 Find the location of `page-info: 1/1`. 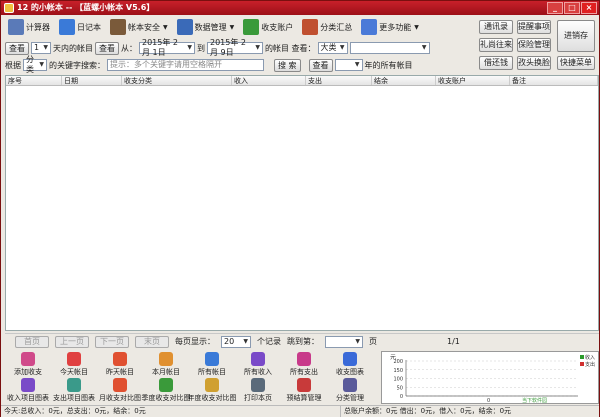

page-info: 1/1 is located at coordinates (453, 341).